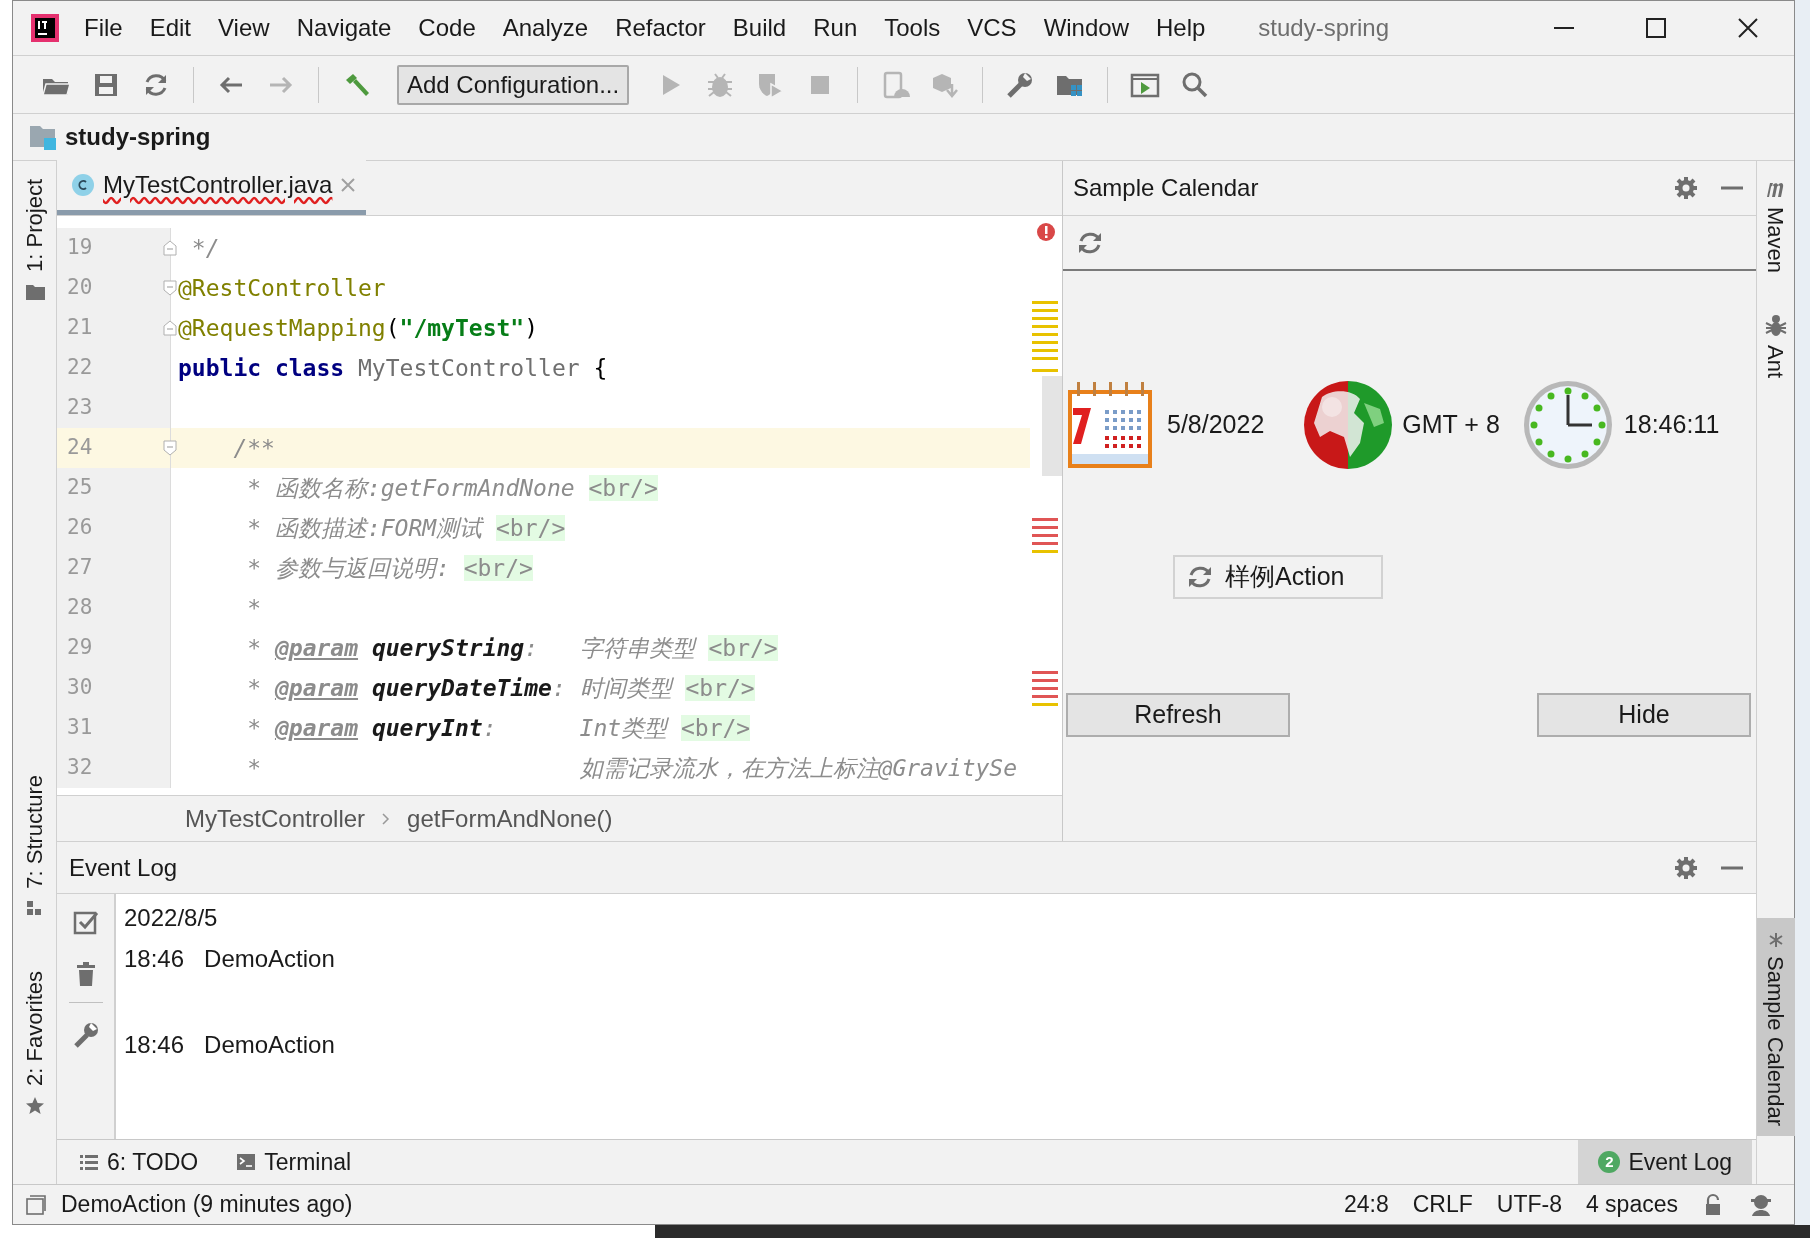 Image resolution: width=1810 pixels, height=1238 pixels. Describe the element at coordinates (1045, 337) in the screenshot. I see `warning-stripes-icon` at that location.